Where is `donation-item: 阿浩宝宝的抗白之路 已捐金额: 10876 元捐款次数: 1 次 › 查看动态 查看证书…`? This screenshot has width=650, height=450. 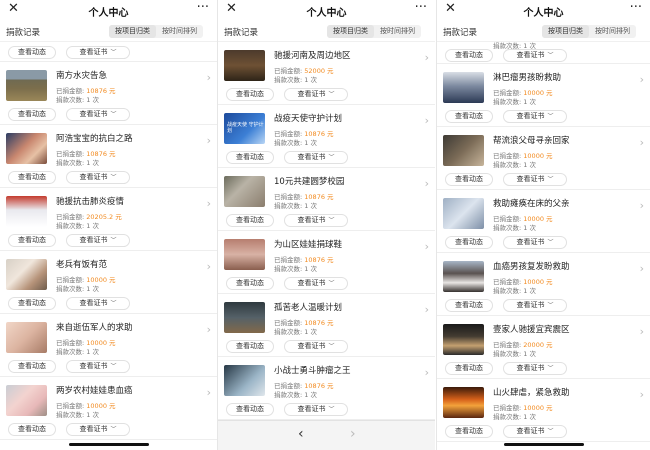 donation-item: 阿浩宝宝的抗白之路 已捐金额: 10876 元捐款次数: 1 次 › 查看动态 查看证书… is located at coordinates (108, 156).